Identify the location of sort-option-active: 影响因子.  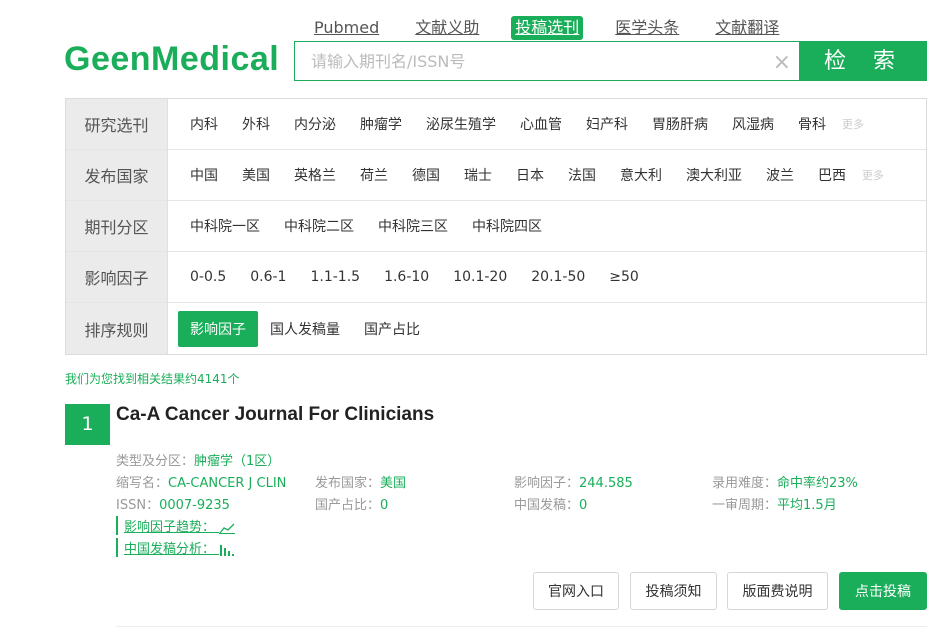
(218, 328).